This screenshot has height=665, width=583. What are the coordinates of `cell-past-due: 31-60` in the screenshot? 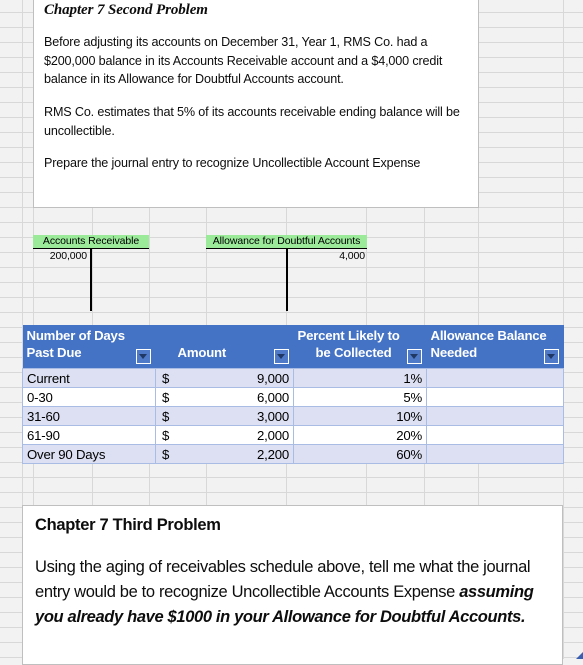 It's located at (89, 416).